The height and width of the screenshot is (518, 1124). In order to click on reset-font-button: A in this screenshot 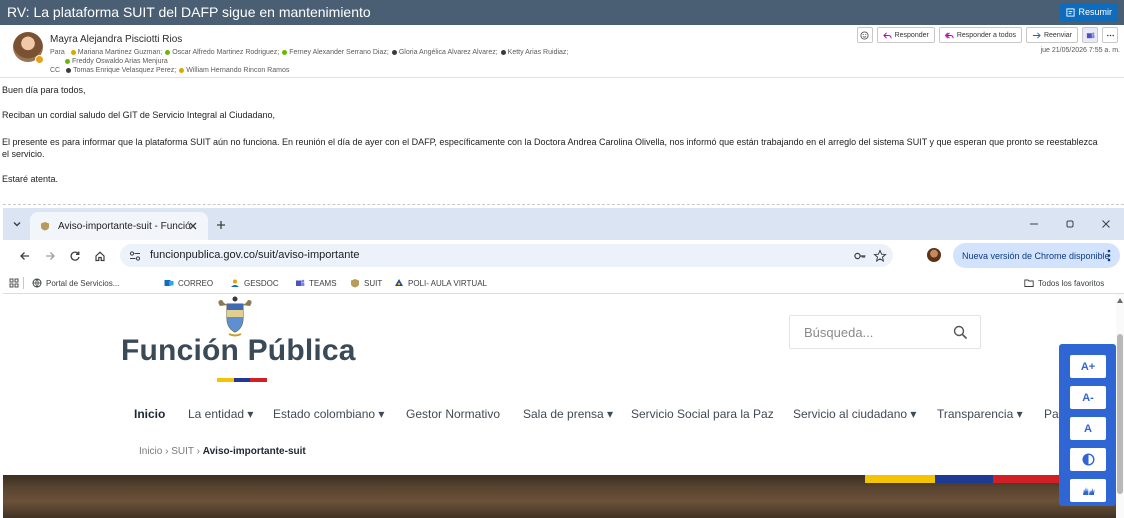, I will do `click(1088, 428)`.